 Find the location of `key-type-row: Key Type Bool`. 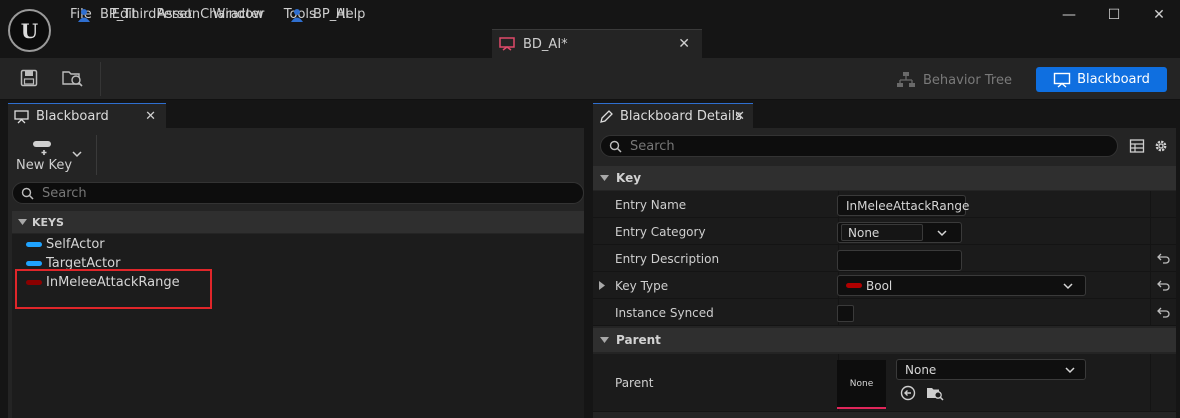

key-type-row: Key Type Bool is located at coordinates (884, 285).